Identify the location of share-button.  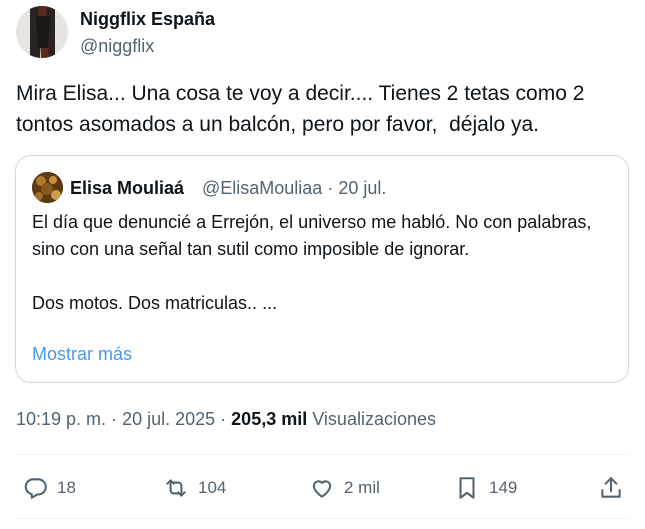
(611, 488).